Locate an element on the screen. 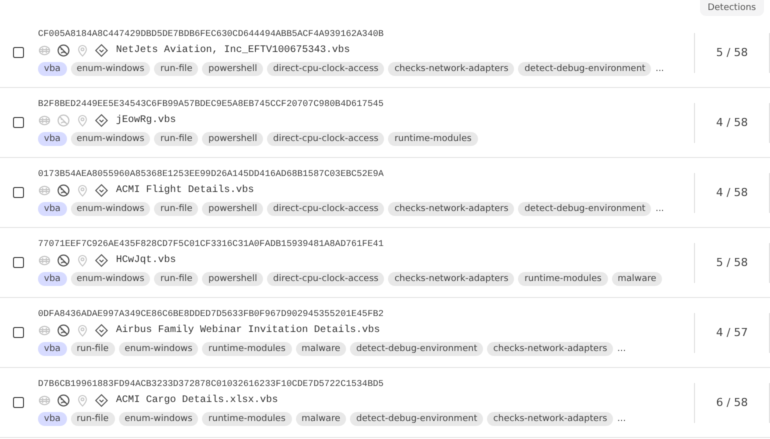 The height and width of the screenshot is (439, 770). file-name: ACMI Flight Details.vbs is located at coordinates (185, 190).